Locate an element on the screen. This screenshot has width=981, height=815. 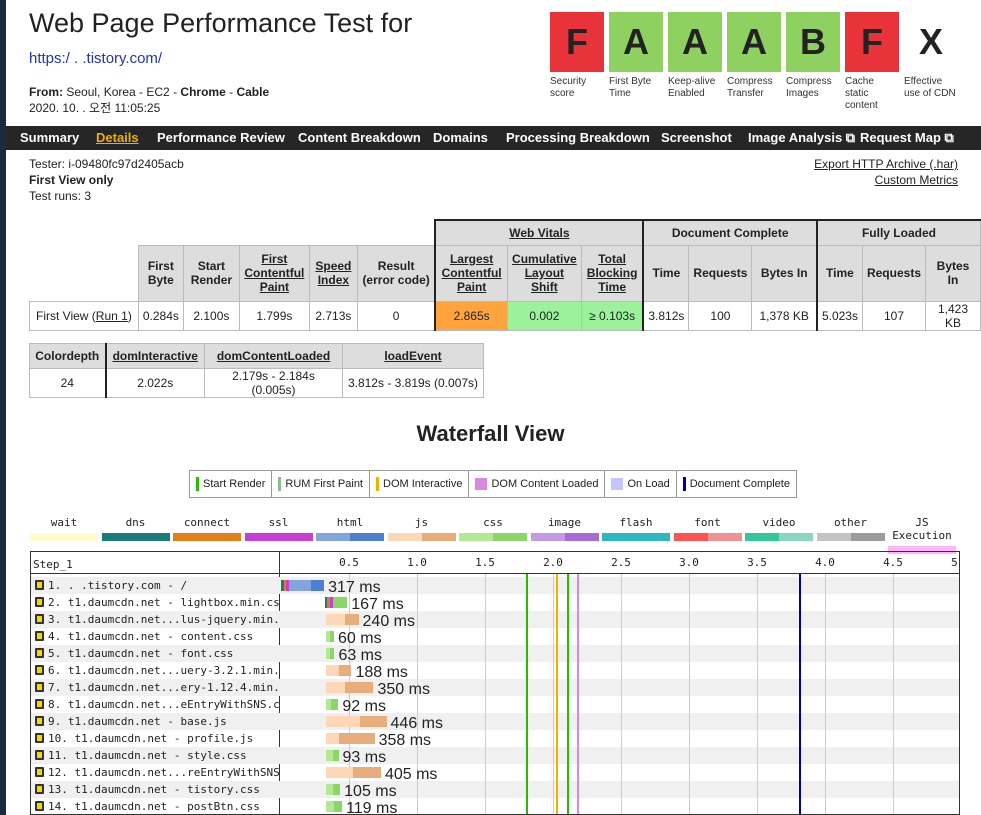
request-url: 4. t1.daumcdn.net - content.css is located at coordinates (157, 638).